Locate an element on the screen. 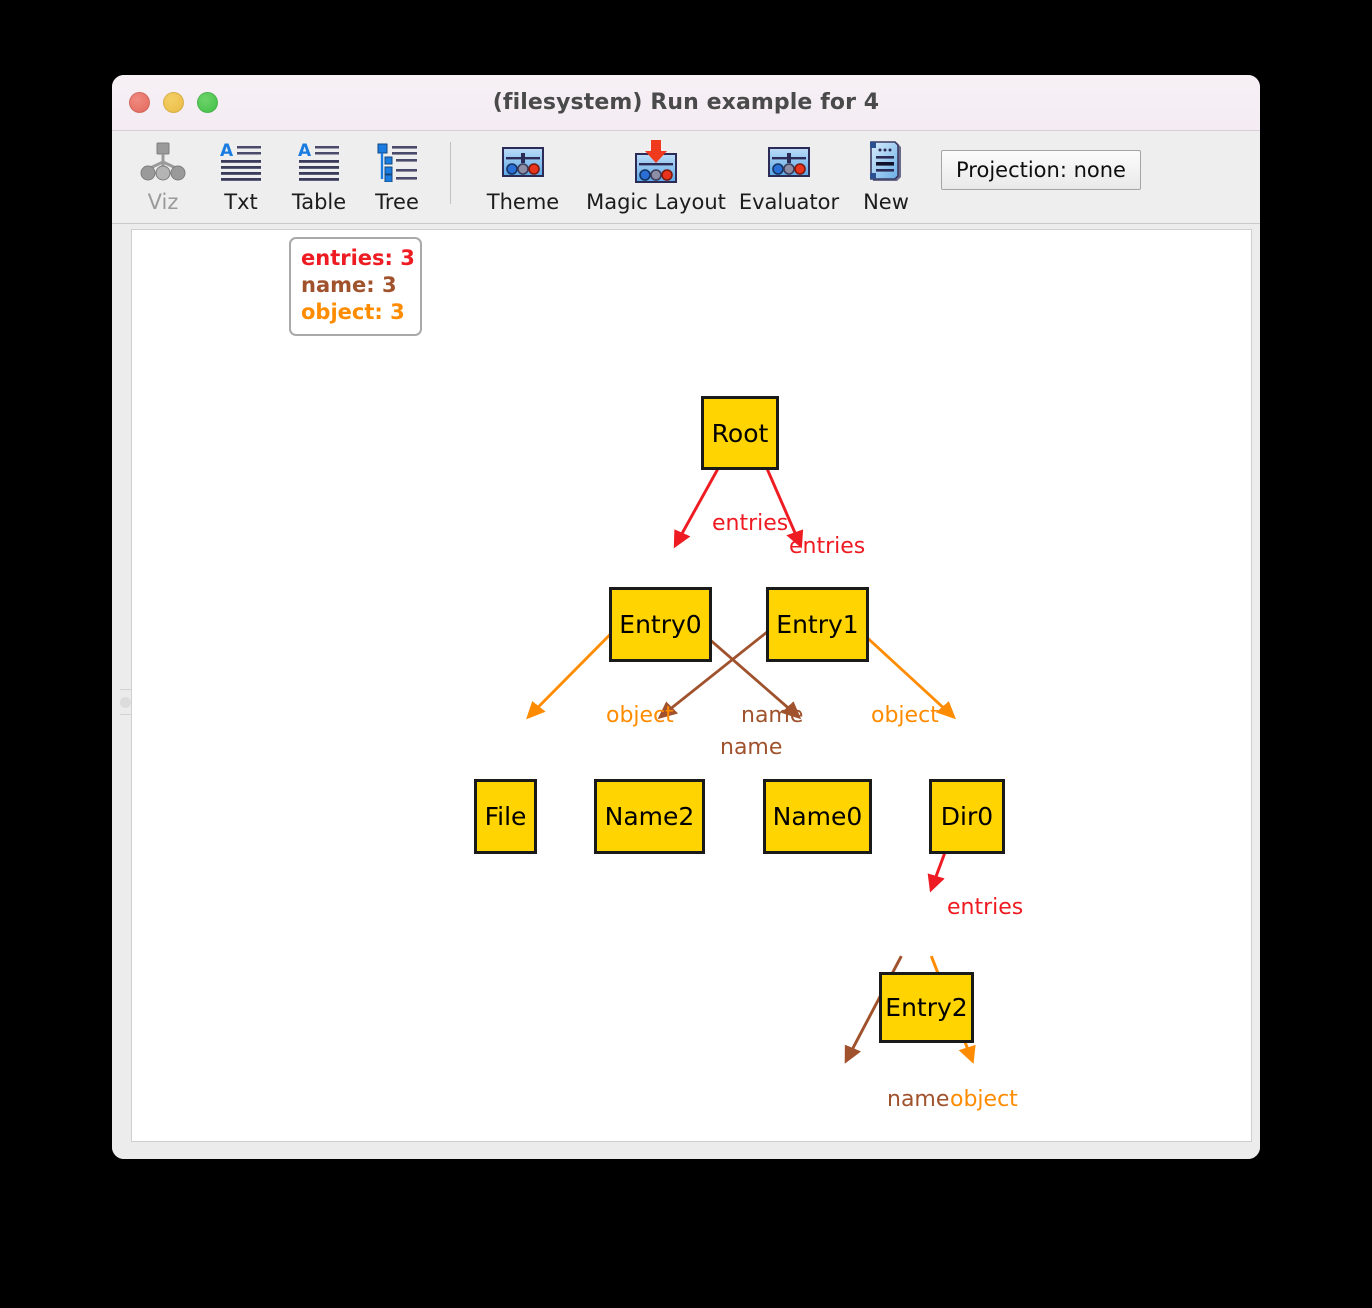 This screenshot has width=1372, height=1308. graph-node-name2: Name2 is located at coordinates (649, 816).